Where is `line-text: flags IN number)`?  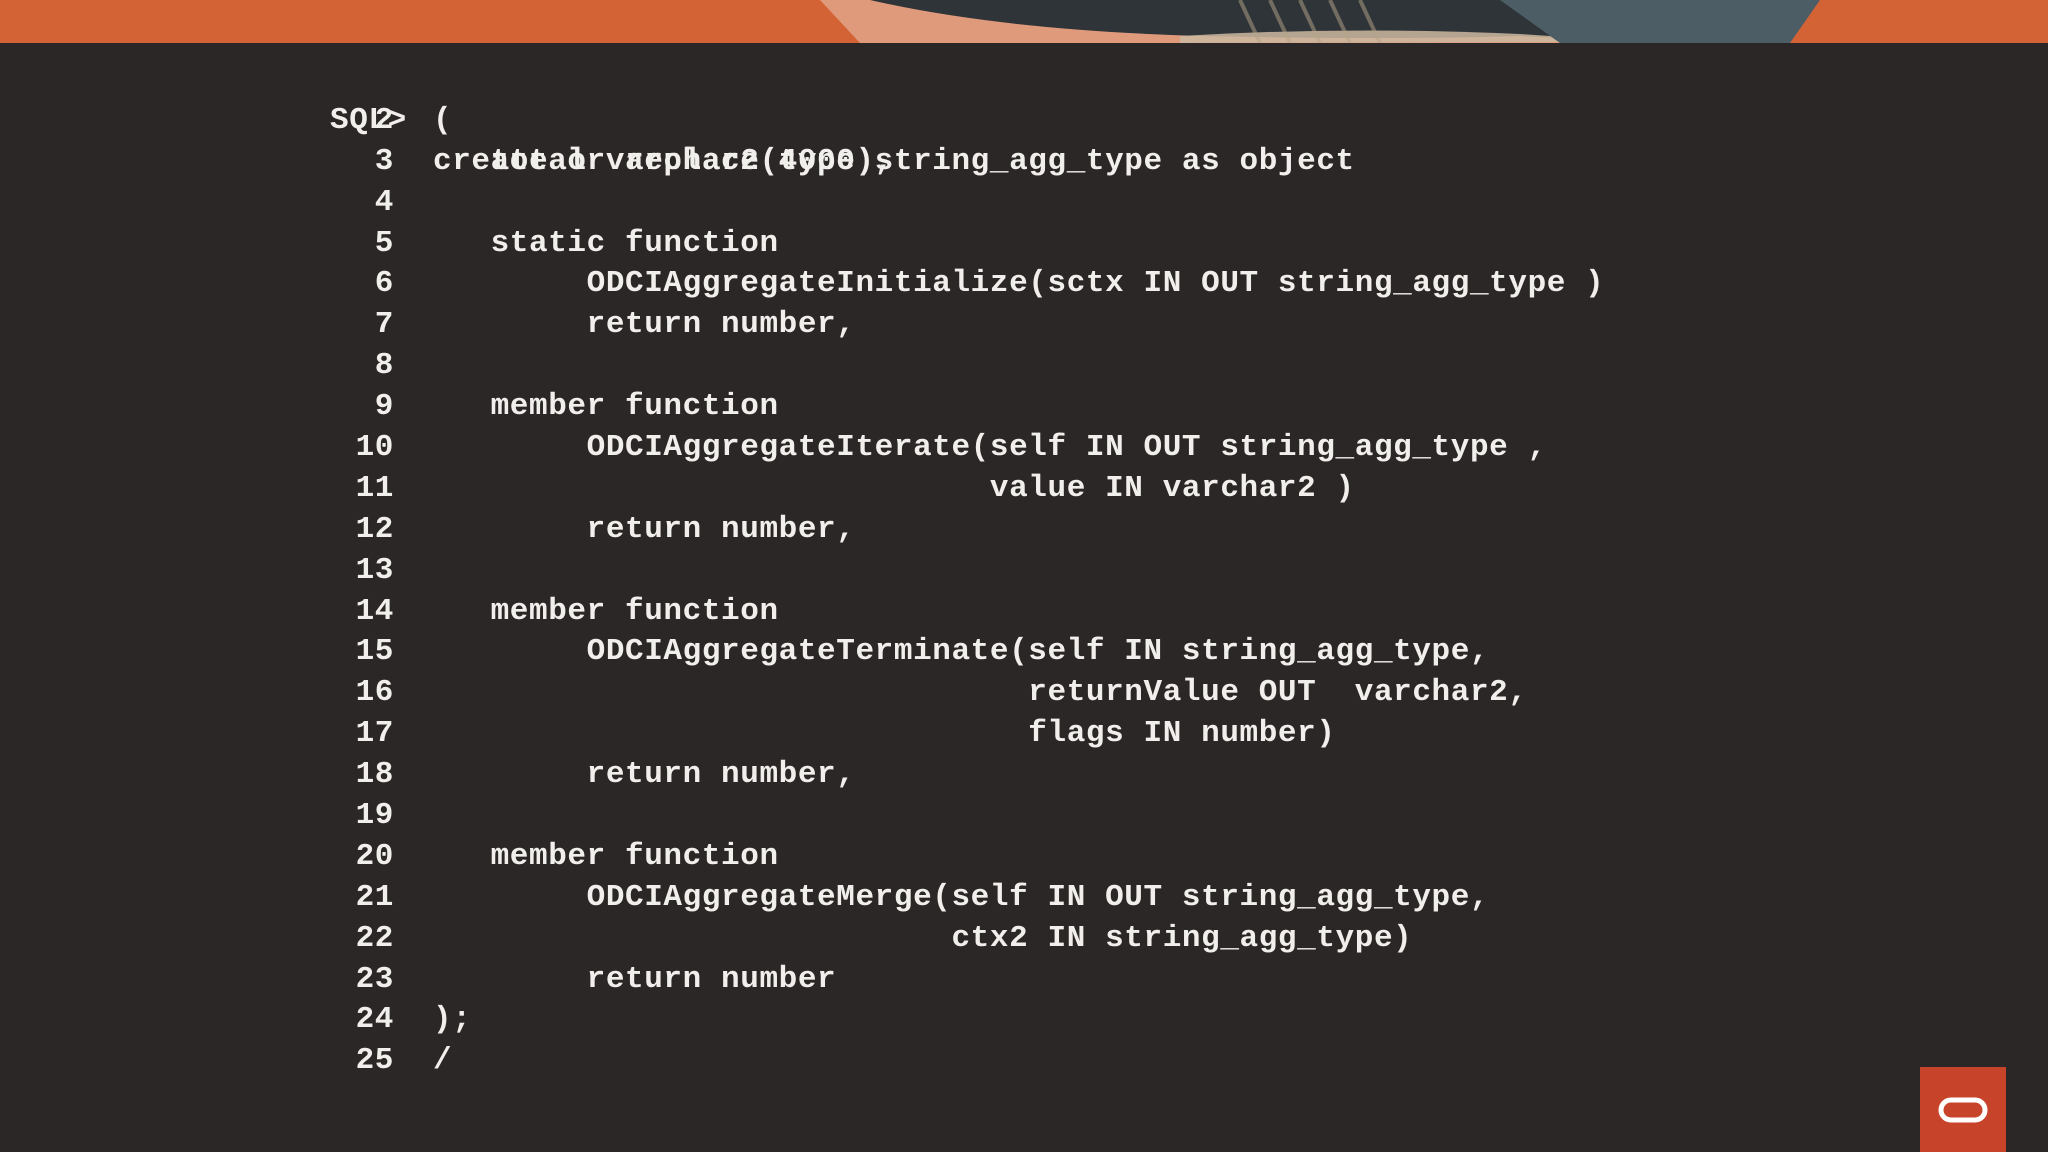
line-text: flags IN number) is located at coordinates (884, 734).